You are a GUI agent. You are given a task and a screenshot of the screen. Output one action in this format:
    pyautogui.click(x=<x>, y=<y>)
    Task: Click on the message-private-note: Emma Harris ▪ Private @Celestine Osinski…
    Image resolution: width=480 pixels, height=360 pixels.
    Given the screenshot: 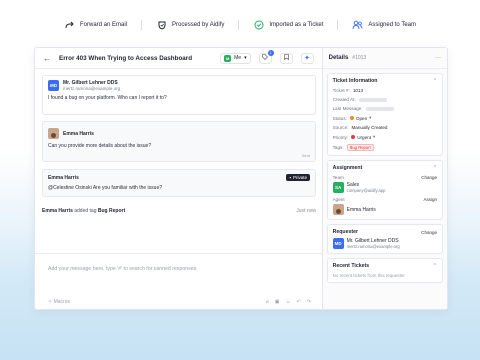 What is the action you would take?
    pyautogui.click(x=179, y=183)
    